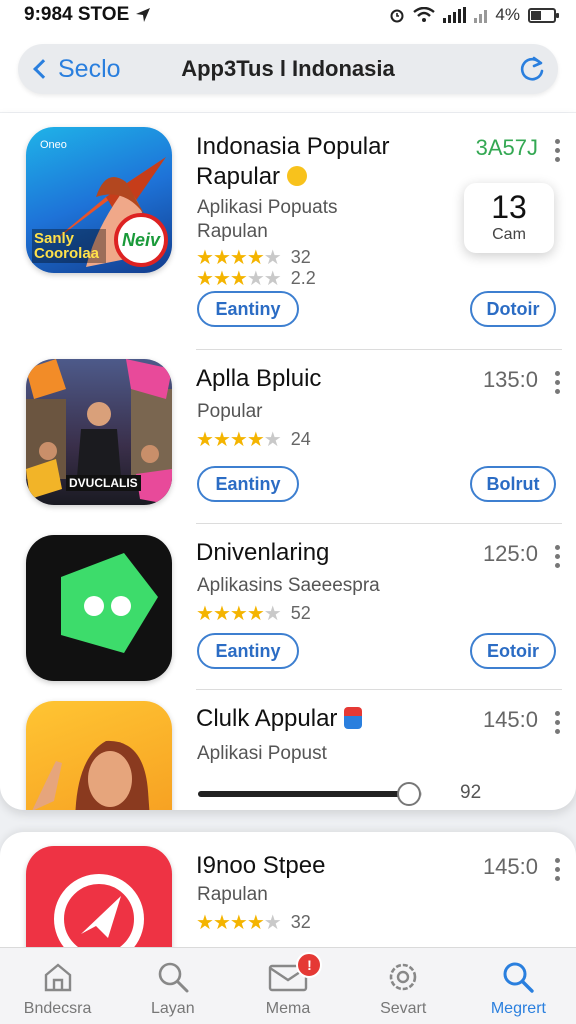  What do you see at coordinates (300, 439) in the screenshot?
I see `rating-count: 24` at bounding box center [300, 439].